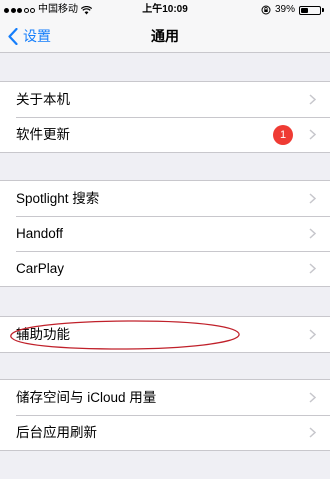 The image size is (330, 479). What do you see at coordinates (43, 134) in the screenshot?
I see `row-label: 软件更新` at bounding box center [43, 134].